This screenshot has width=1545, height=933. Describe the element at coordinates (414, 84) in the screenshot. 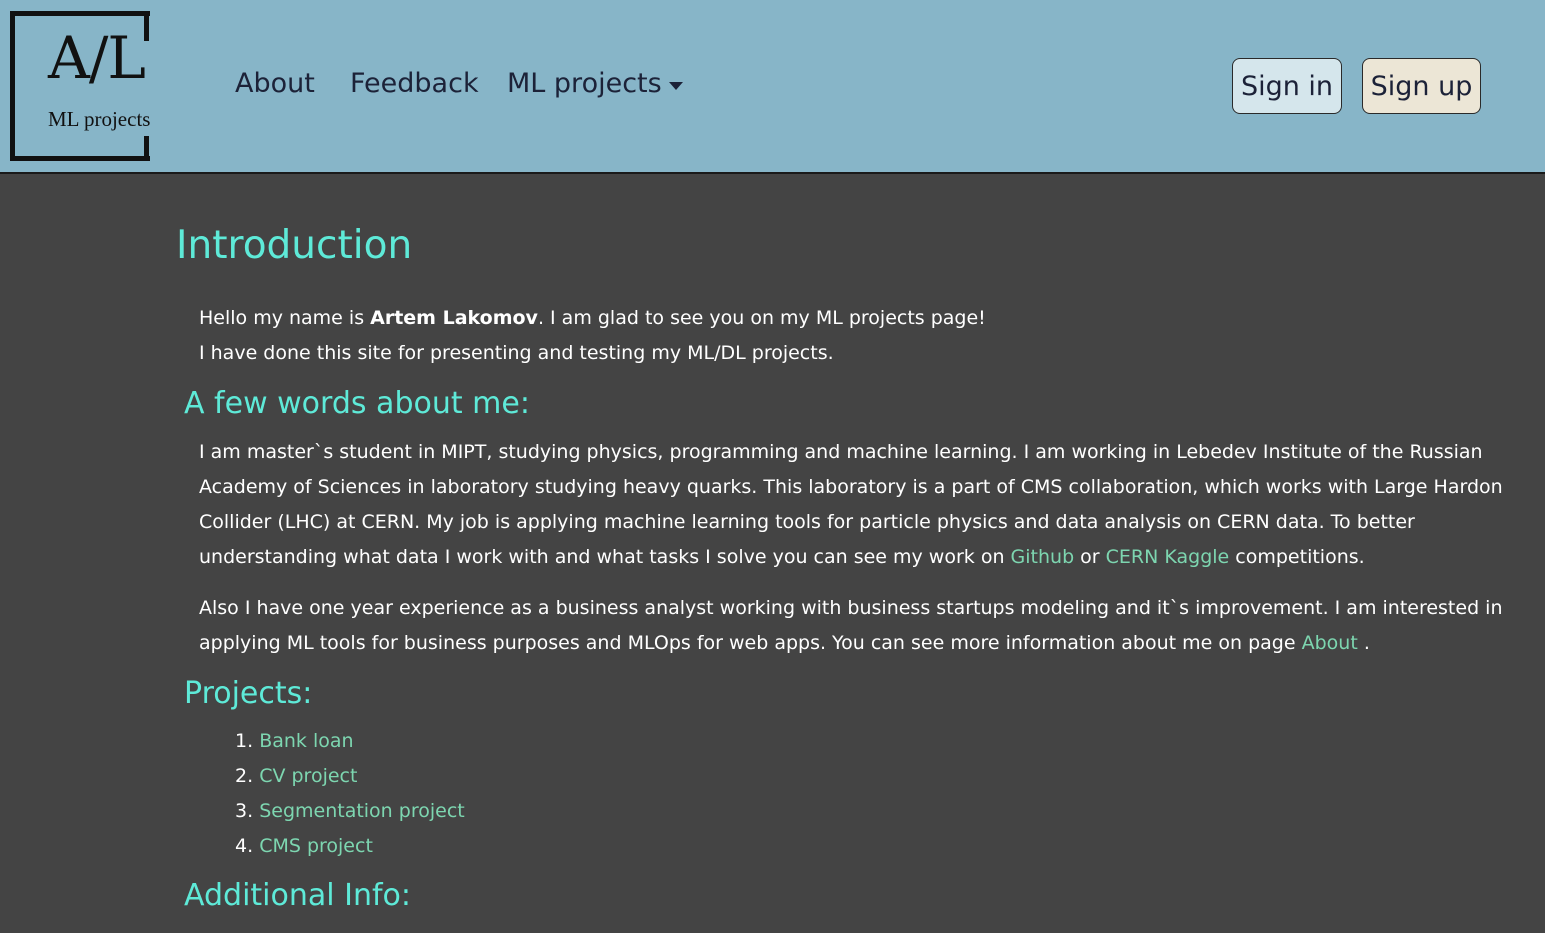

I see `nav-feedback: Feedback` at that location.